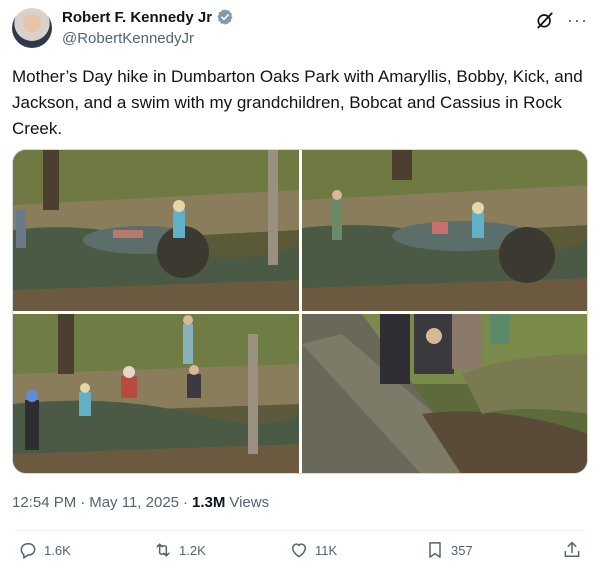  What do you see at coordinates (313, 550) in the screenshot?
I see `like-button: 11K` at bounding box center [313, 550].